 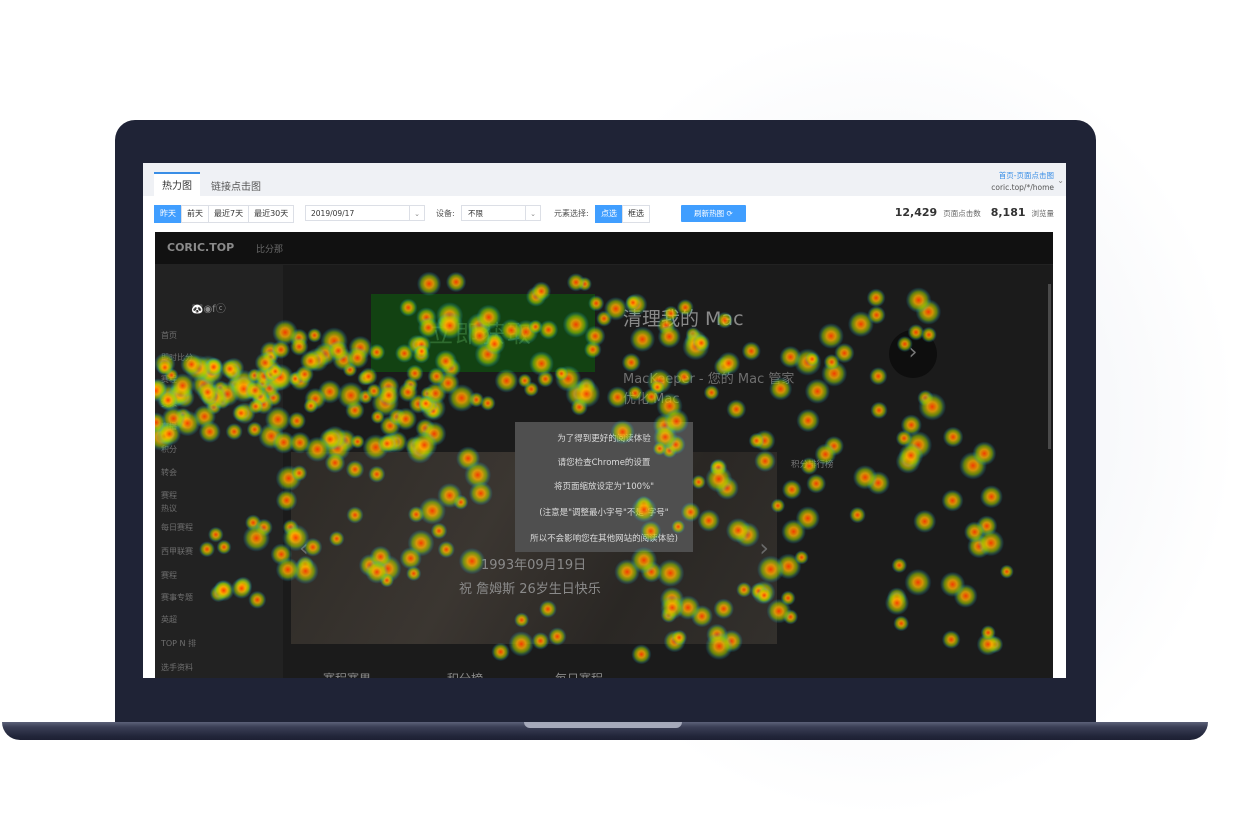 What do you see at coordinates (365, 213) in the screenshot?
I see `date-picker: 2019/09/17 ⌄` at bounding box center [365, 213].